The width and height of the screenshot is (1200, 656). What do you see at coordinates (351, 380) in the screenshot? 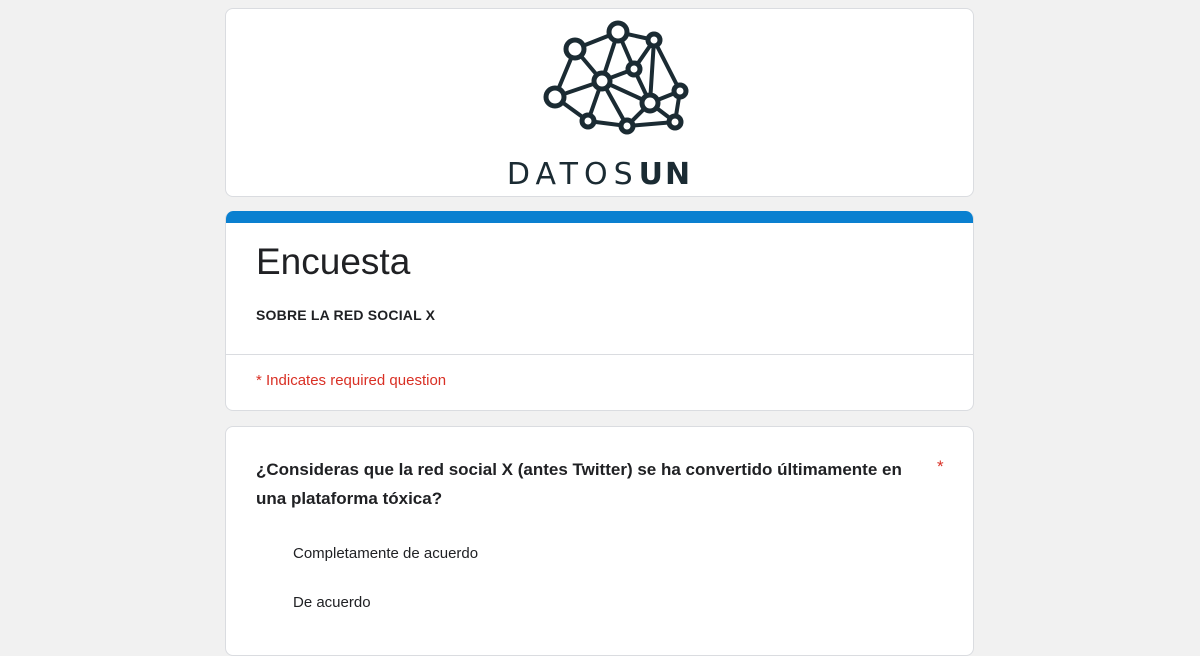
I see `required-note: * Indicates required question` at bounding box center [351, 380].